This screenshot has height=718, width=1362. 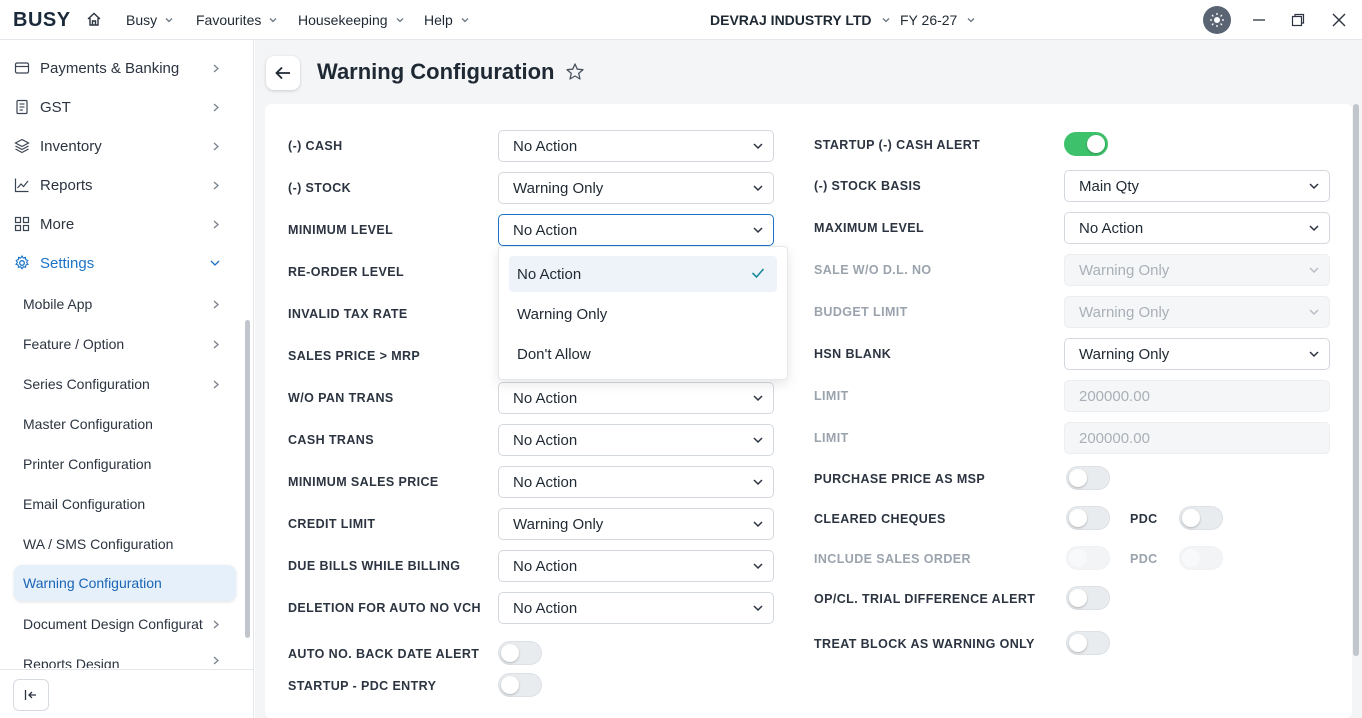 What do you see at coordinates (520, 685) in the screenshot?
I see `startup-pdc-entry-toggle` at bounding box center [520, 685].